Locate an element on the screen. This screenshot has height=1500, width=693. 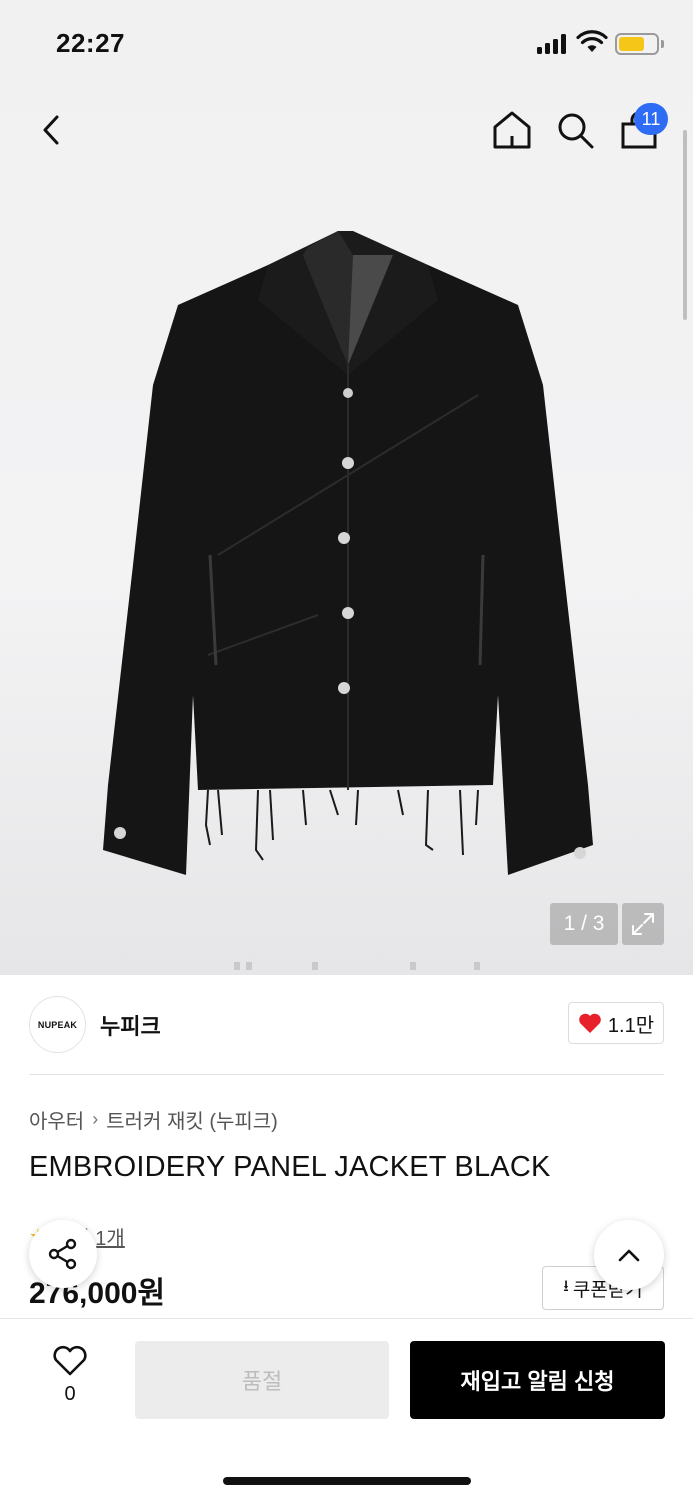
download-icon: ⭳ is located at coordinates (566, 1286).